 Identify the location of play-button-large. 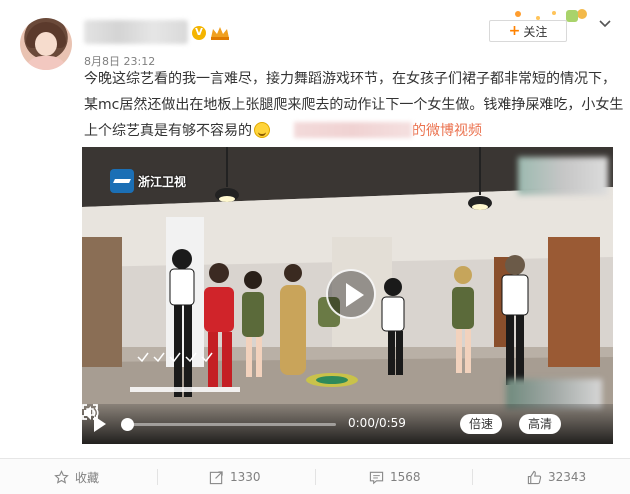
(351, 294).